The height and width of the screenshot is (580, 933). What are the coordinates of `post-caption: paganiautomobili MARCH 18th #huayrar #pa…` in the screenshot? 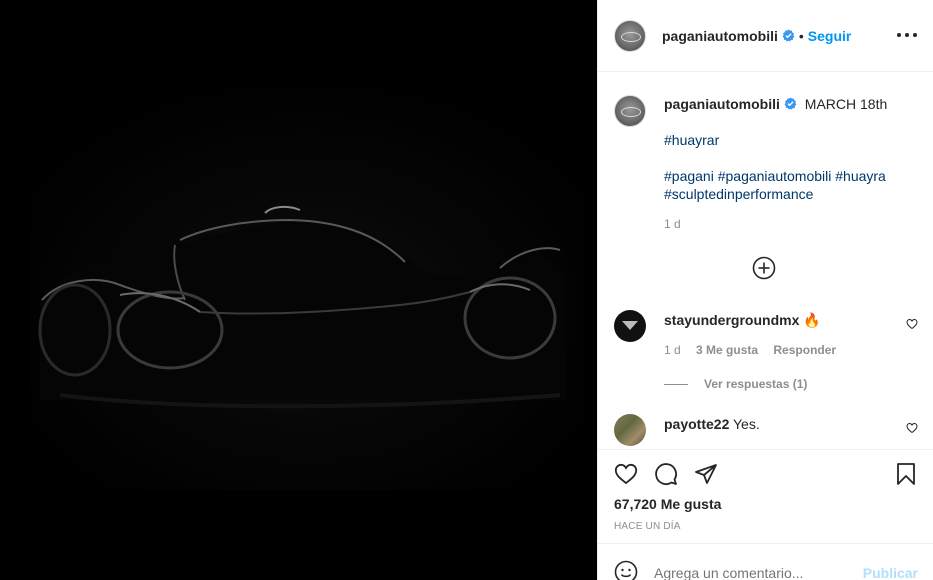 It's located at (765, 153).